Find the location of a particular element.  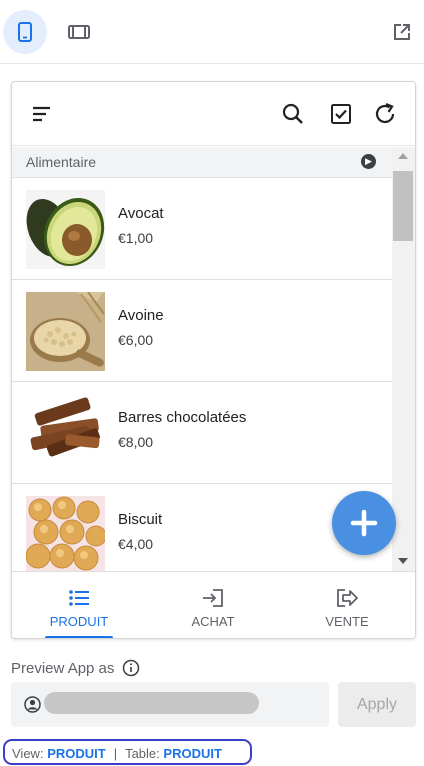

view-label: View: is located at coordinates (28, 753).